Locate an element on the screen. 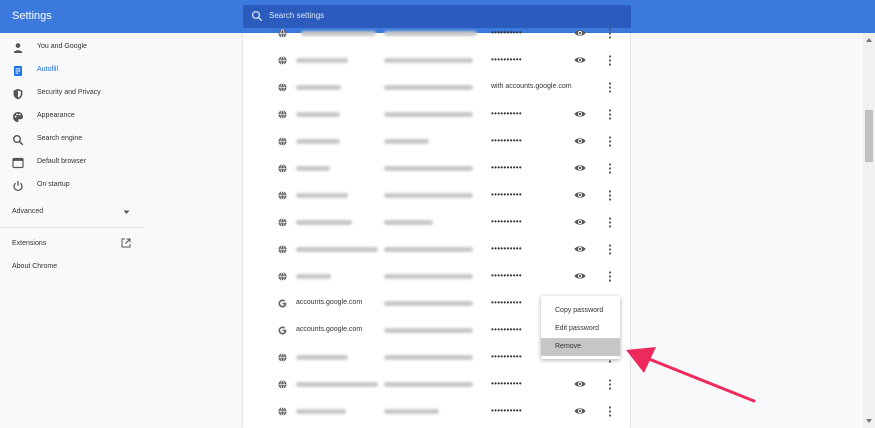 The image size is (875, 428). scroll-up-arrow-icon is located at coordinates (869, 40).